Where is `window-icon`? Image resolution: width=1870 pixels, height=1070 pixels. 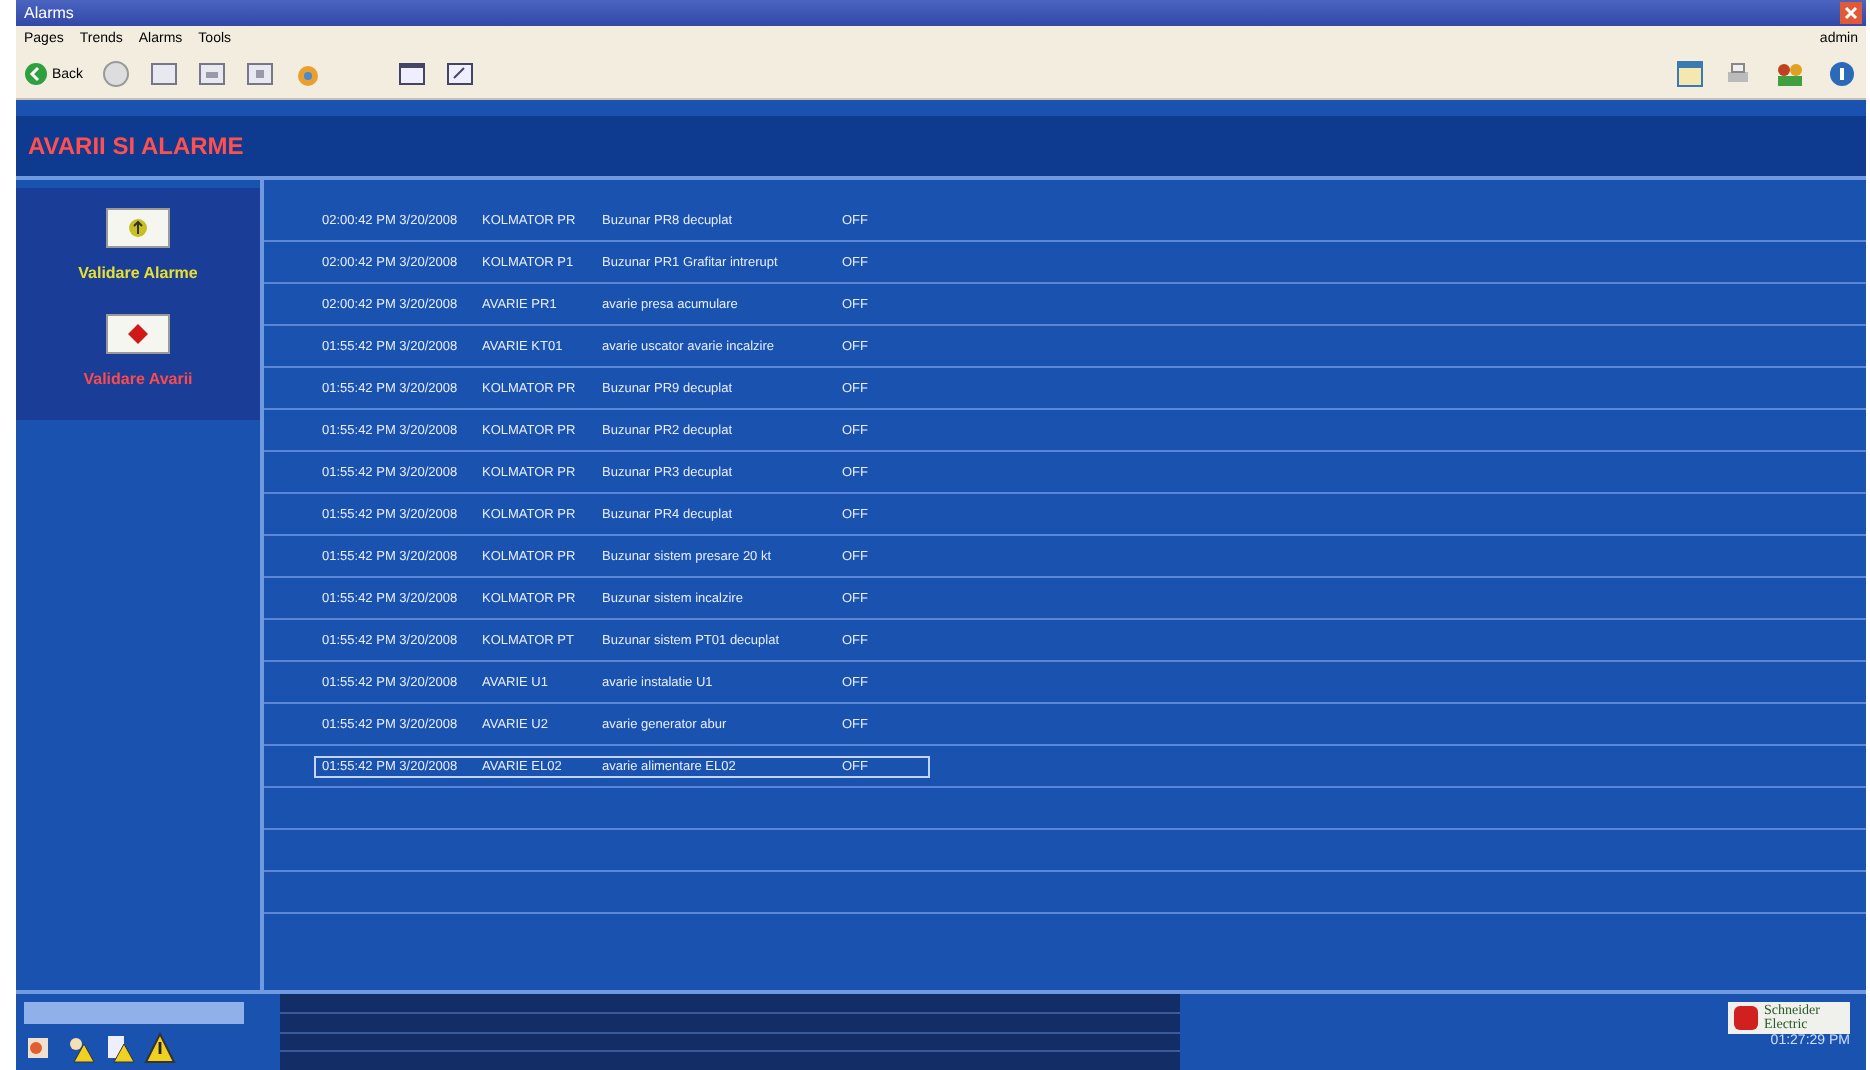 window-icon is located at coordinates (411, 74).